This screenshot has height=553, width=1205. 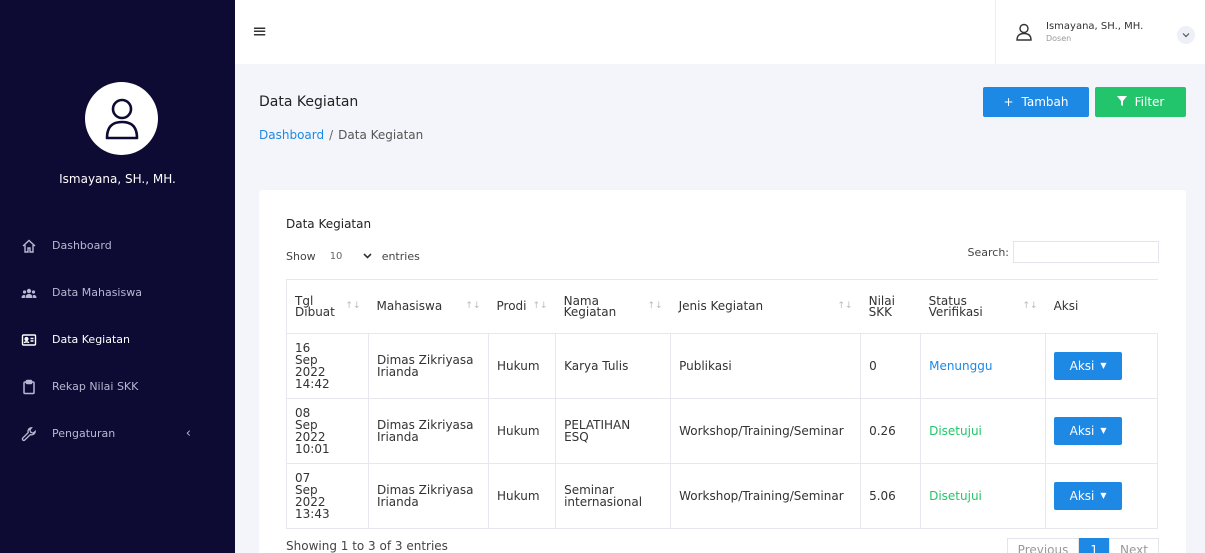 What do you see at coordinates (613, 366) in the screenshot?
I see `cell-nama-kegiatan: Karya Tulis` at bounding box center [613, 366].